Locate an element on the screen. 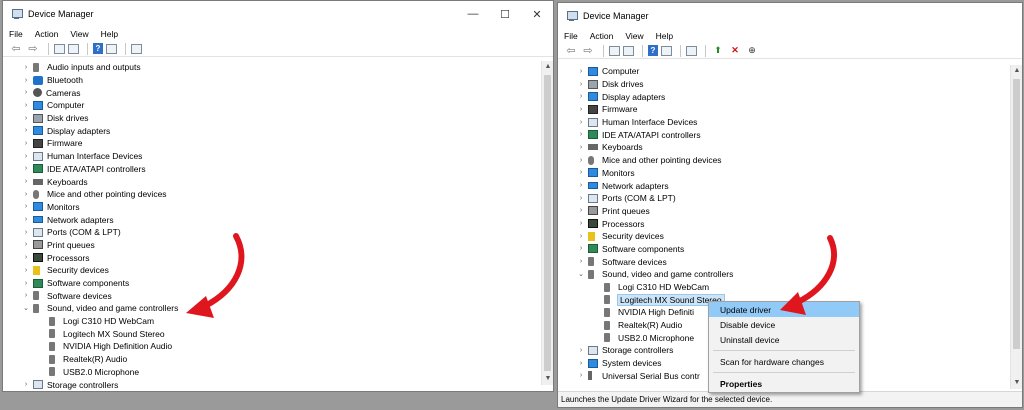 The image size is (1024, 410). action-pane-icon is located at coordinates (111, 48).